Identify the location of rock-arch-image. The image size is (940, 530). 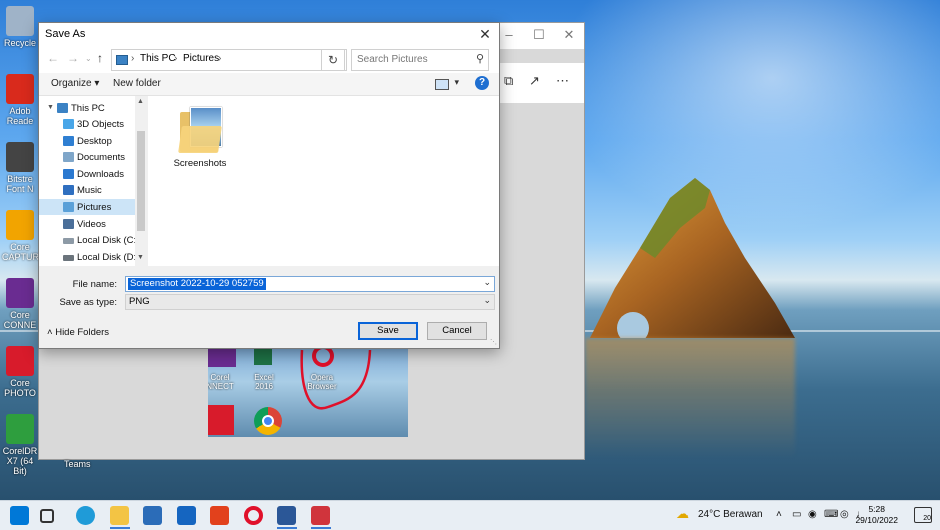
(692, 258).